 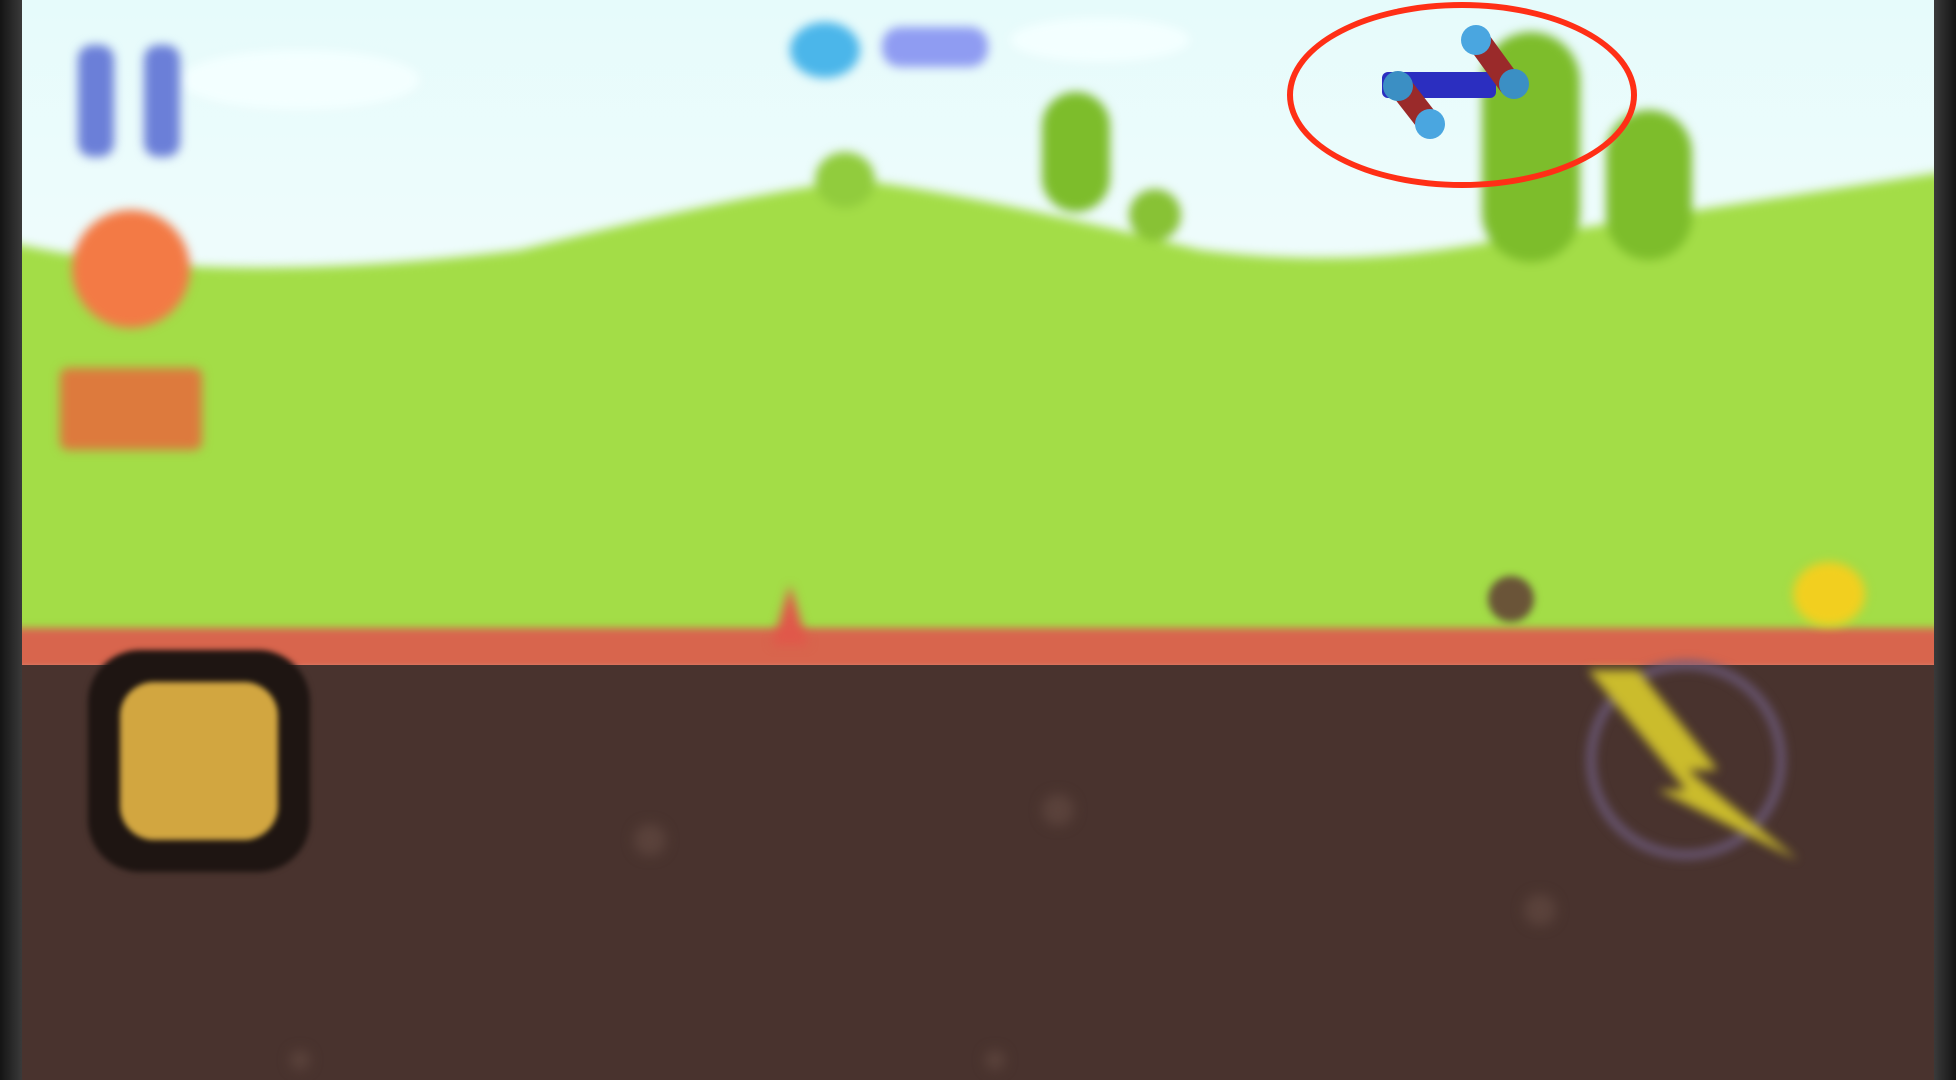 I want to click on coin-icon, so click(x=825, y=50).